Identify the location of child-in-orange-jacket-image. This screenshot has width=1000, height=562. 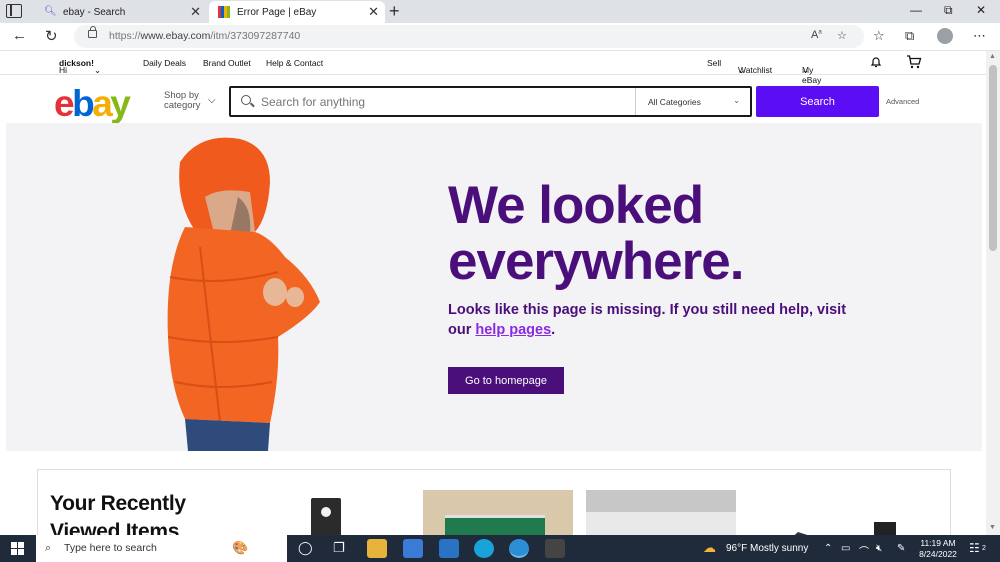
(243, 294).